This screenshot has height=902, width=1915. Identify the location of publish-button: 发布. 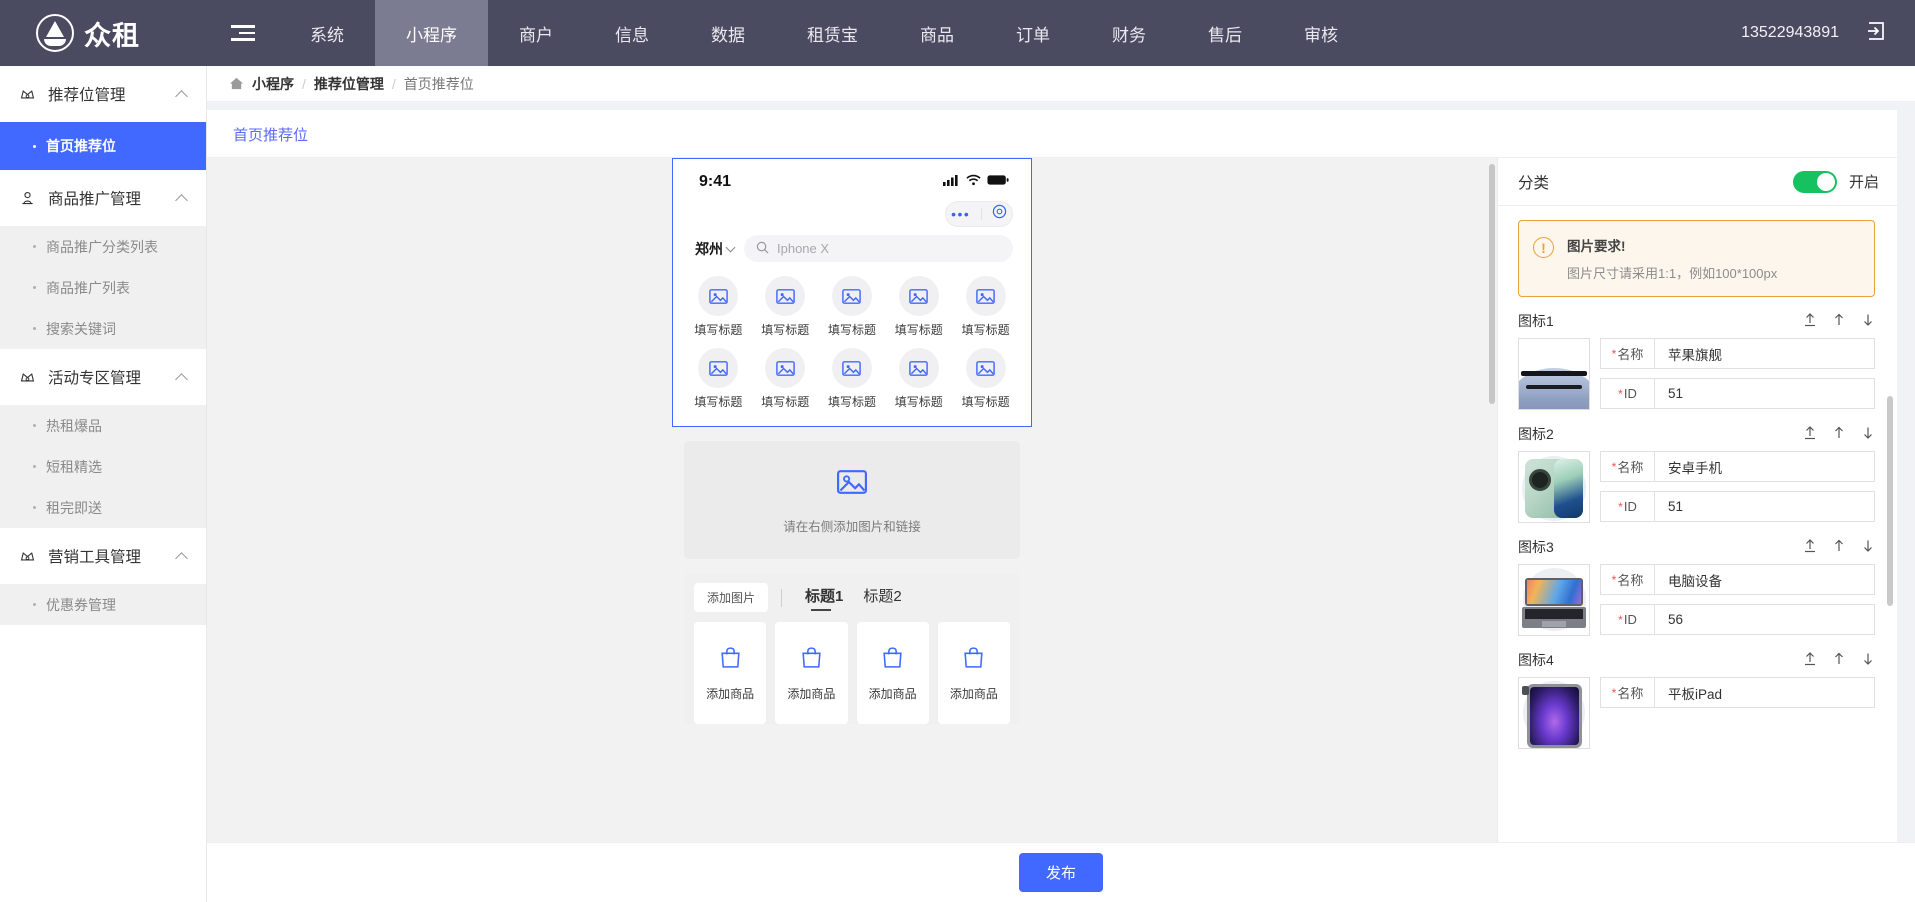
(1060, 872).